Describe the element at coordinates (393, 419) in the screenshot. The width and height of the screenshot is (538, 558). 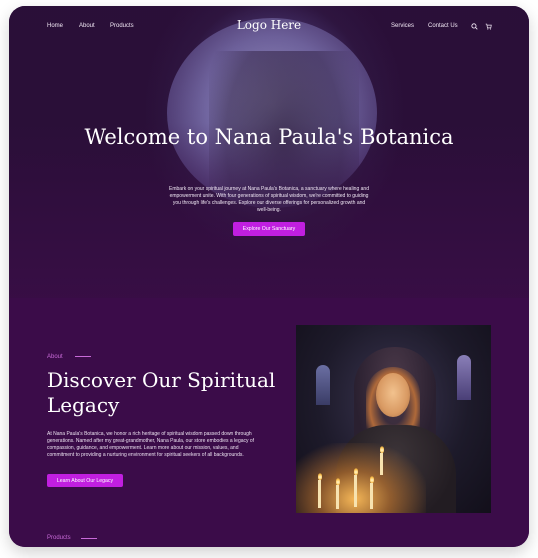
I see `about-woman-candles-image` at that location.